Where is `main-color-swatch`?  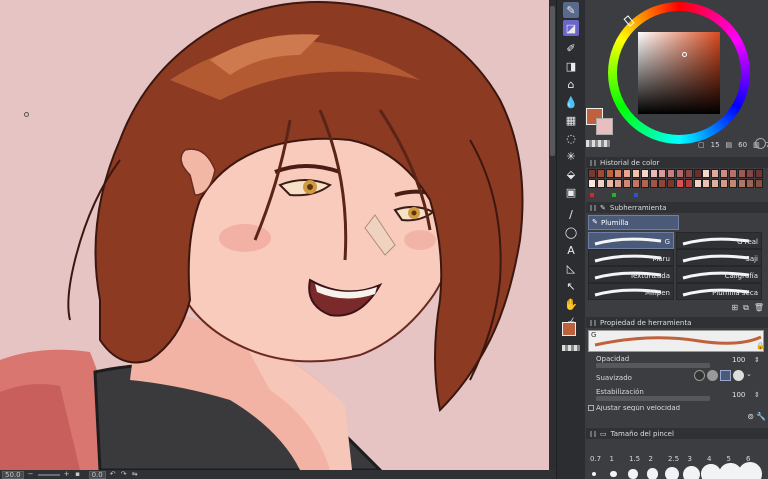
main-color-swatch is located at coordinates (569, 329).